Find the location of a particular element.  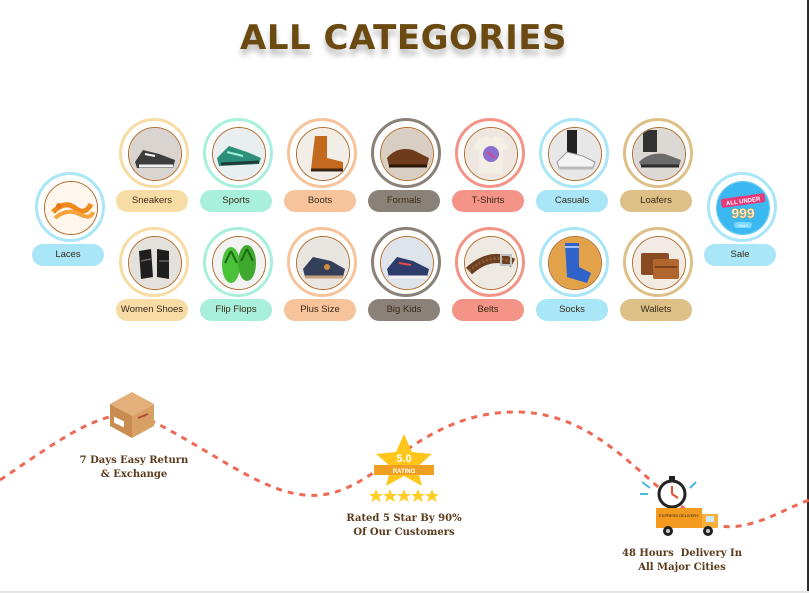

category-wallets: Wallets is located at coordinates (658, 275).